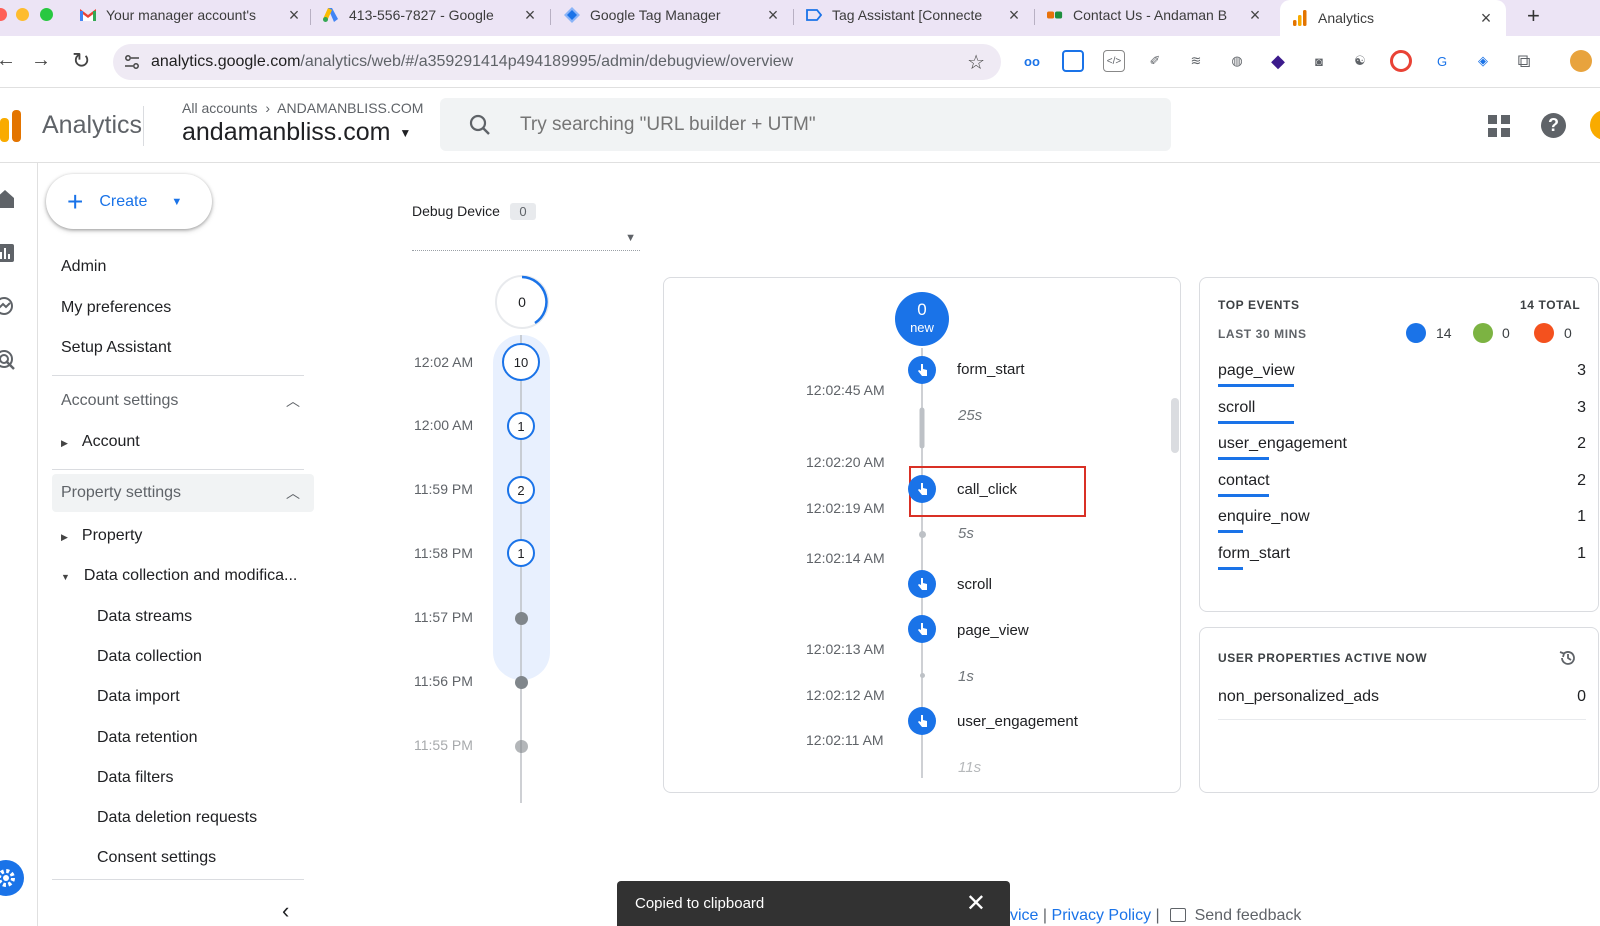  Describe the element at coordinates (976, 903) in the screenshot. I see `close-icon: ✕` at that location.